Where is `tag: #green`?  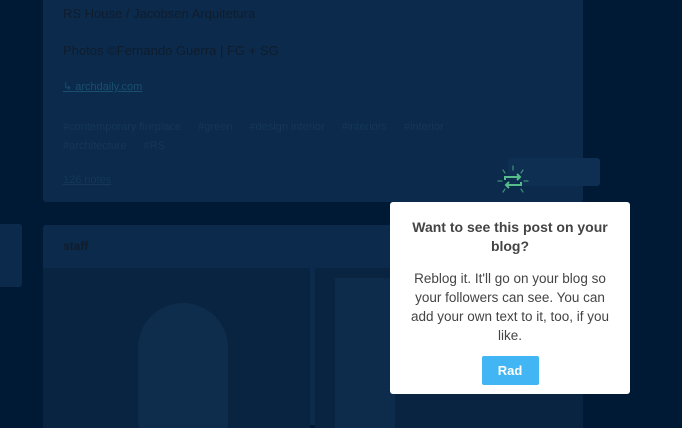
tag: #green is located at coordinates (215, 127).